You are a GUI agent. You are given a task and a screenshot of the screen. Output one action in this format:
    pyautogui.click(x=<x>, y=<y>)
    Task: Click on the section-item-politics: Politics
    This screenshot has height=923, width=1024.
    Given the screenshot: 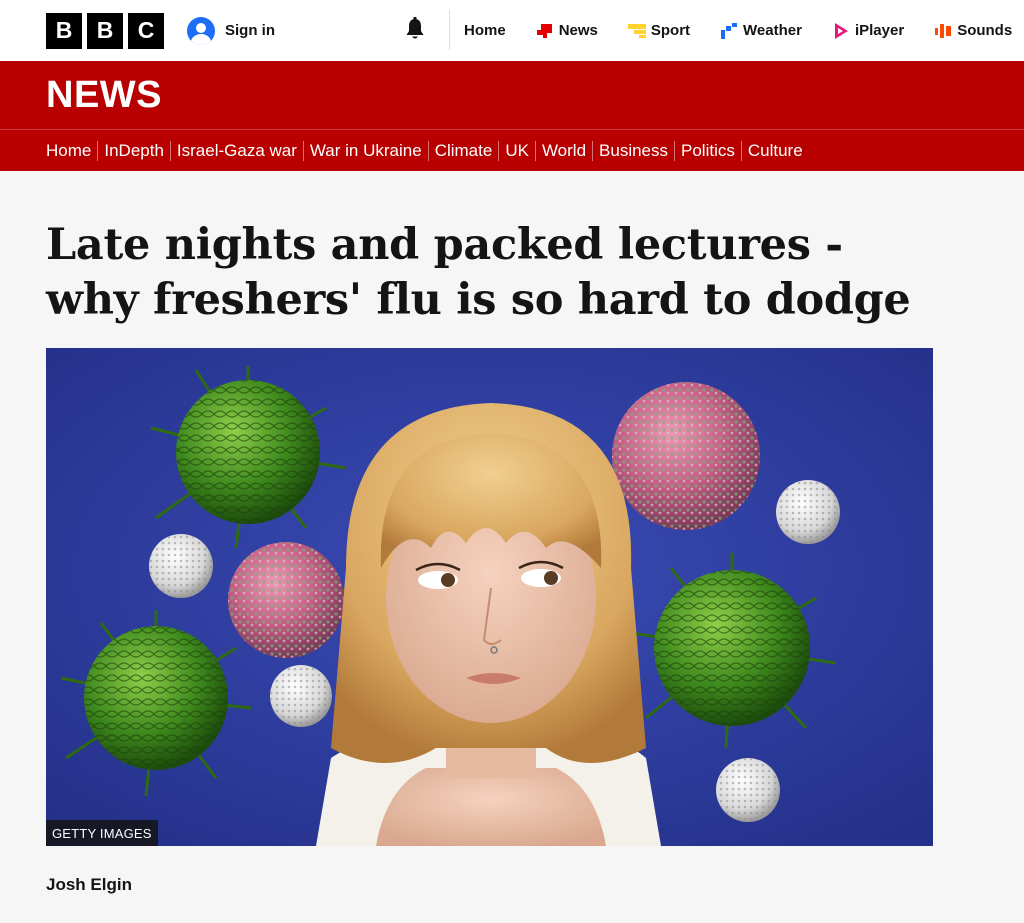 What is the action you would take?
    pyautogui.click(x=707, y=150)
    